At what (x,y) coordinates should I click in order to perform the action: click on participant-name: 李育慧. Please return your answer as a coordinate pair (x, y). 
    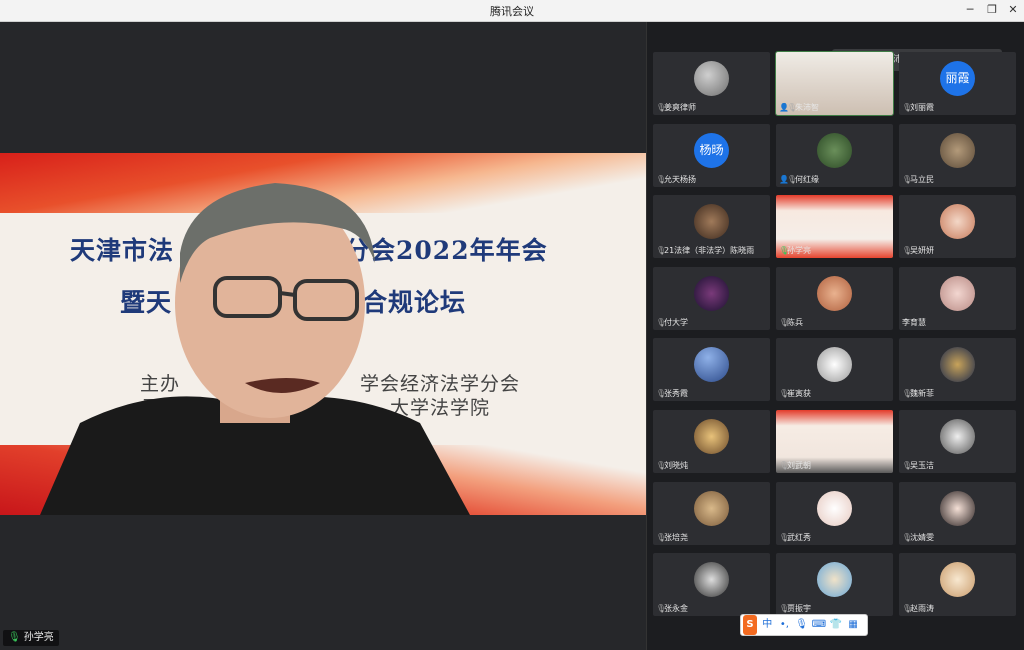
    Looking at the image, I should click on (914, 322).